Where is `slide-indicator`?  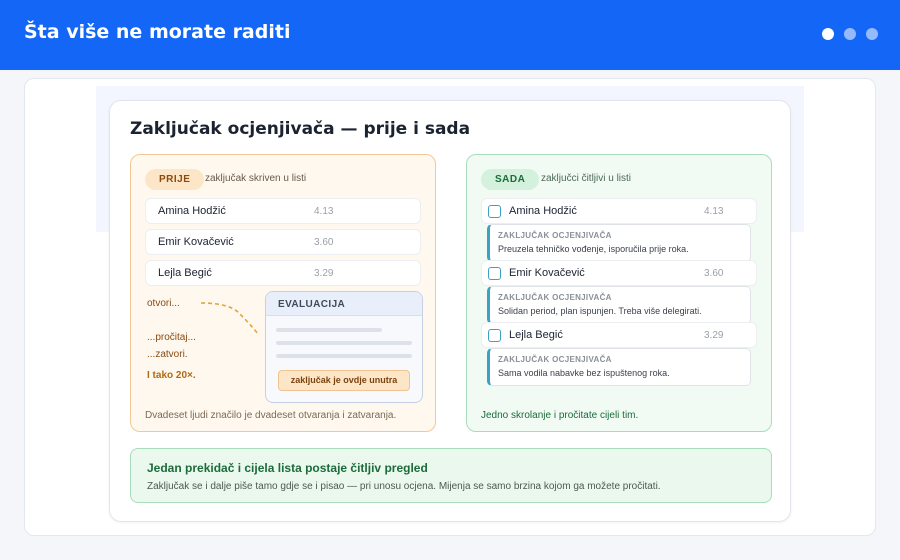
slide-indicator is located at coordinates (850, 34).